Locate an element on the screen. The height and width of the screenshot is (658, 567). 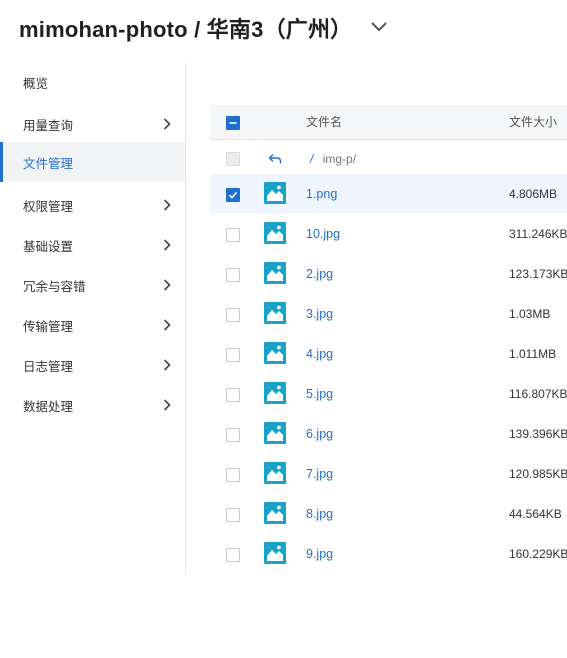
file-size: 4.806MB is located at coordinates (533, 194).